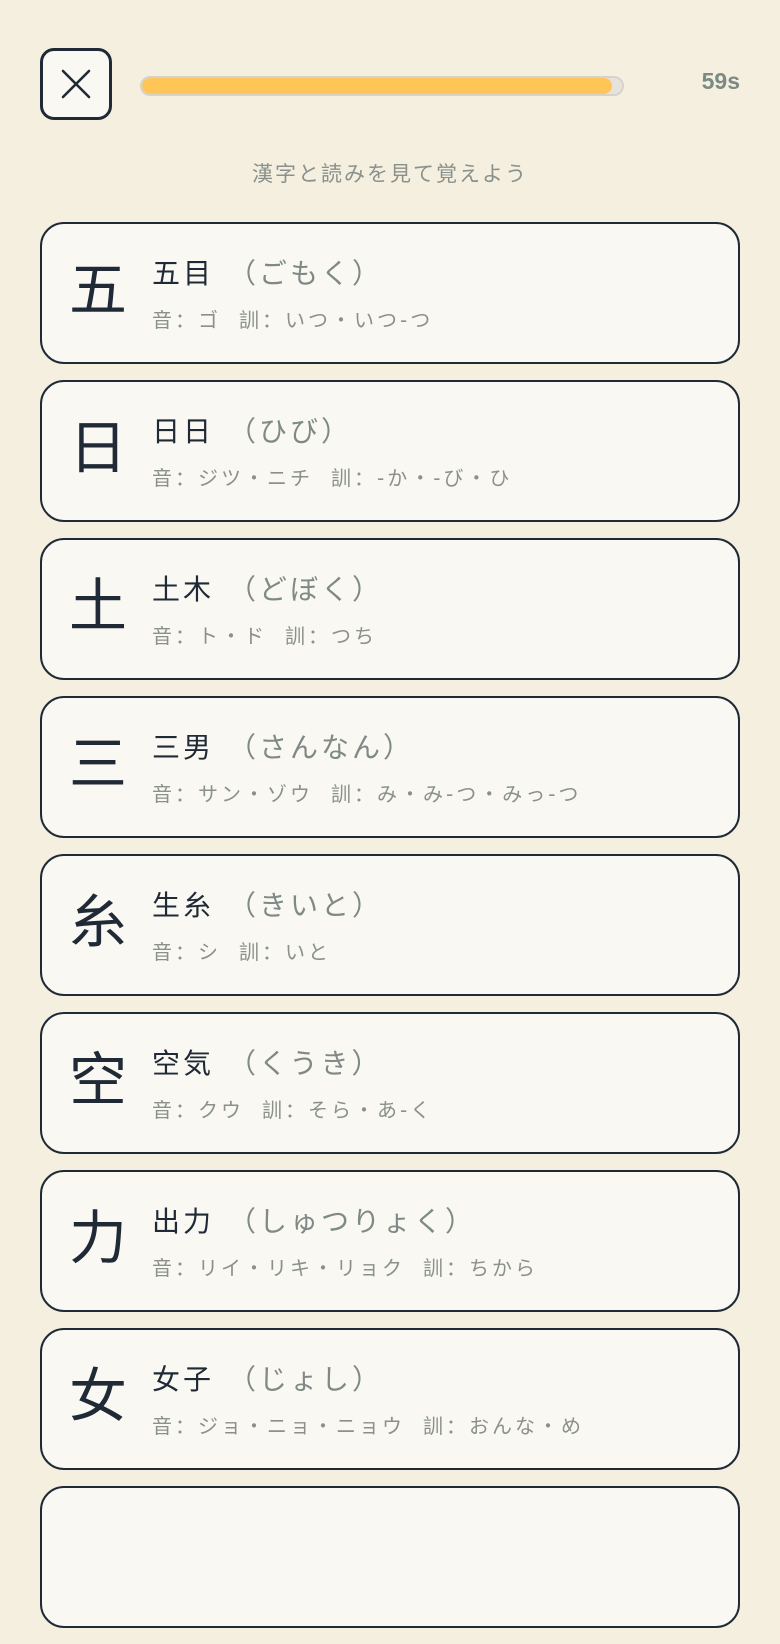  I want to click on kanji-card: 三 三男 （さんなん） 音：サン・ゾウ 訓：み・み-つ・みっ-つ, so click(390, 767).